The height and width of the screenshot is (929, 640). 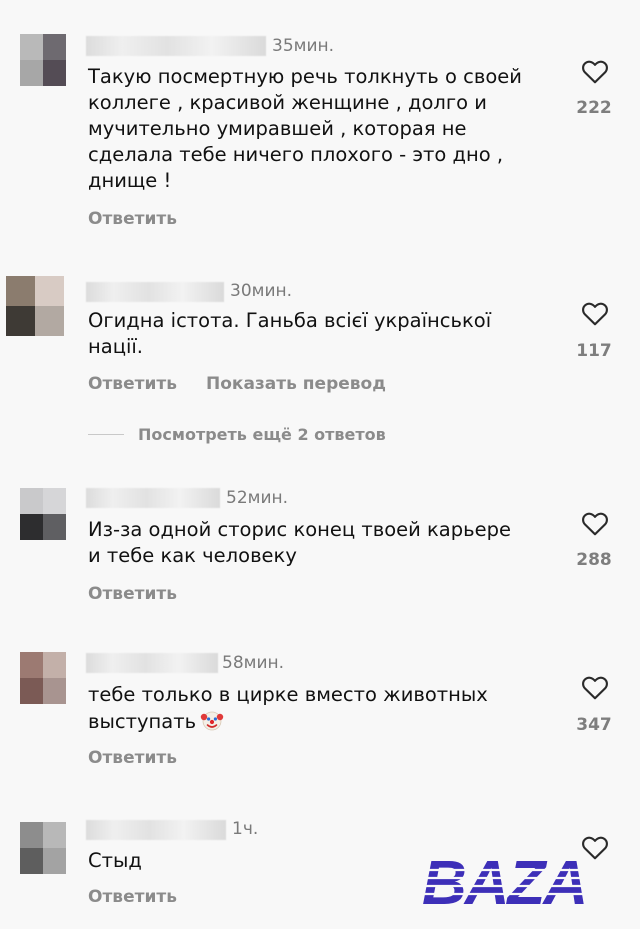 What do you see at coordinates (594, 351) in the screenshot?
I see `like-count: 117` at bounding box center [594, 351].